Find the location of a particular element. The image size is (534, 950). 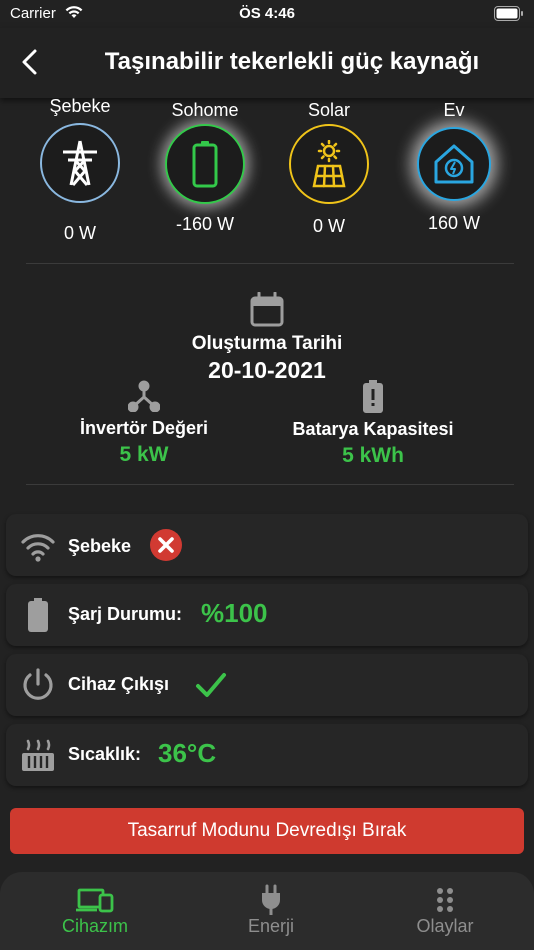

temperature-value: 36°C is located at coordinates (187, 753).